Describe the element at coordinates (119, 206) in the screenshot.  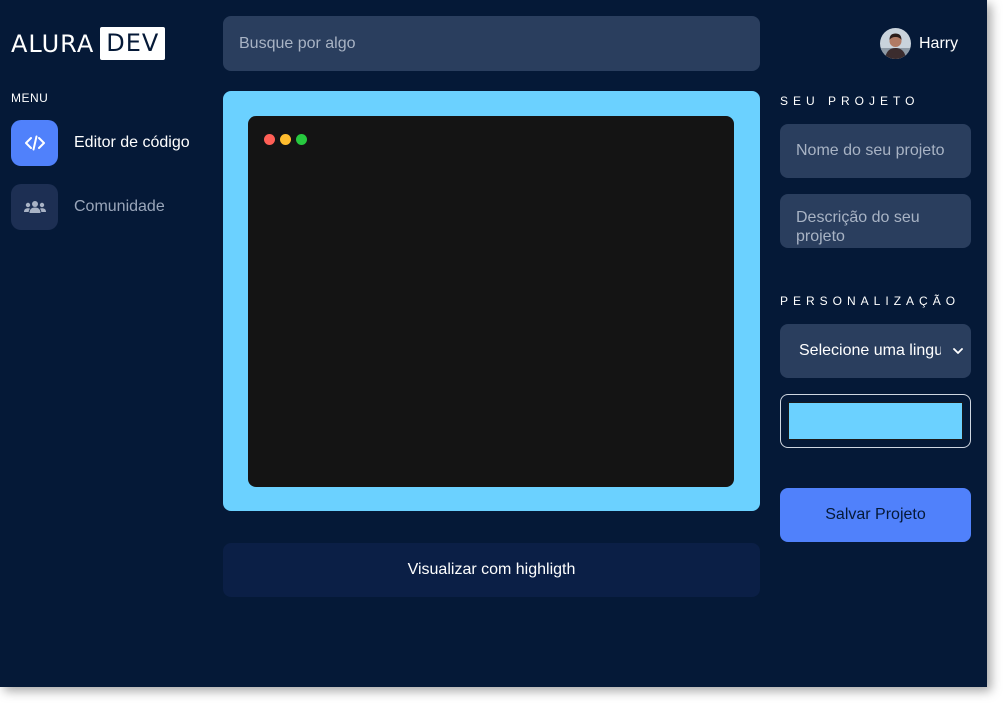
I see `sidebar-item-label: Comunidade` at that location.